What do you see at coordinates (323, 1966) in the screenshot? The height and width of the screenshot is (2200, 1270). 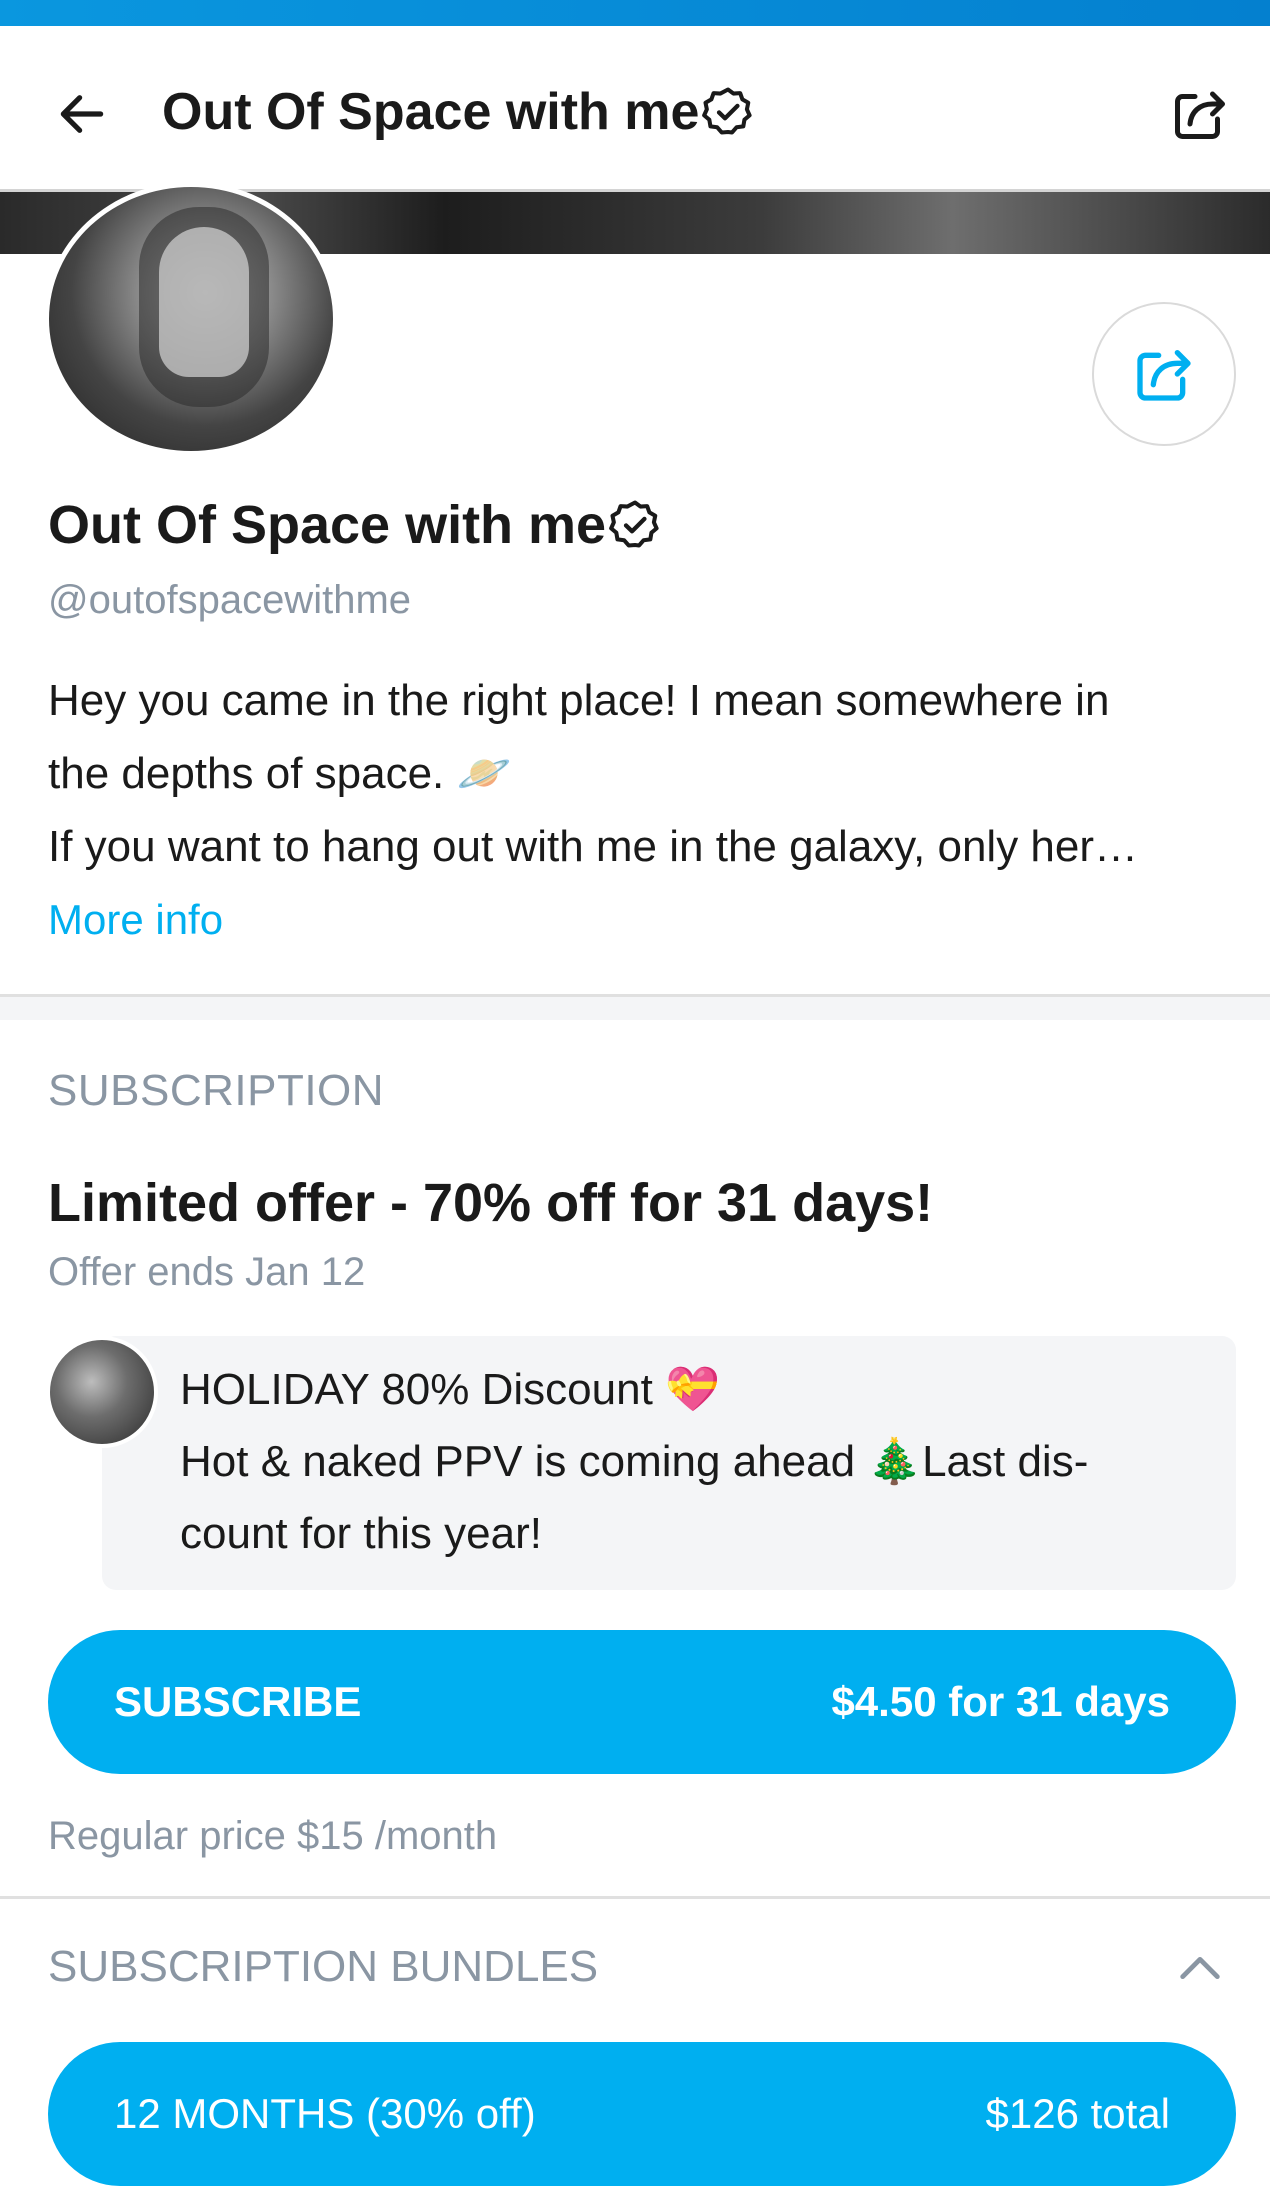 I see `bundles-heading: SUBSCRIPTION BUNDLES` at bounding box center [323, 1966].